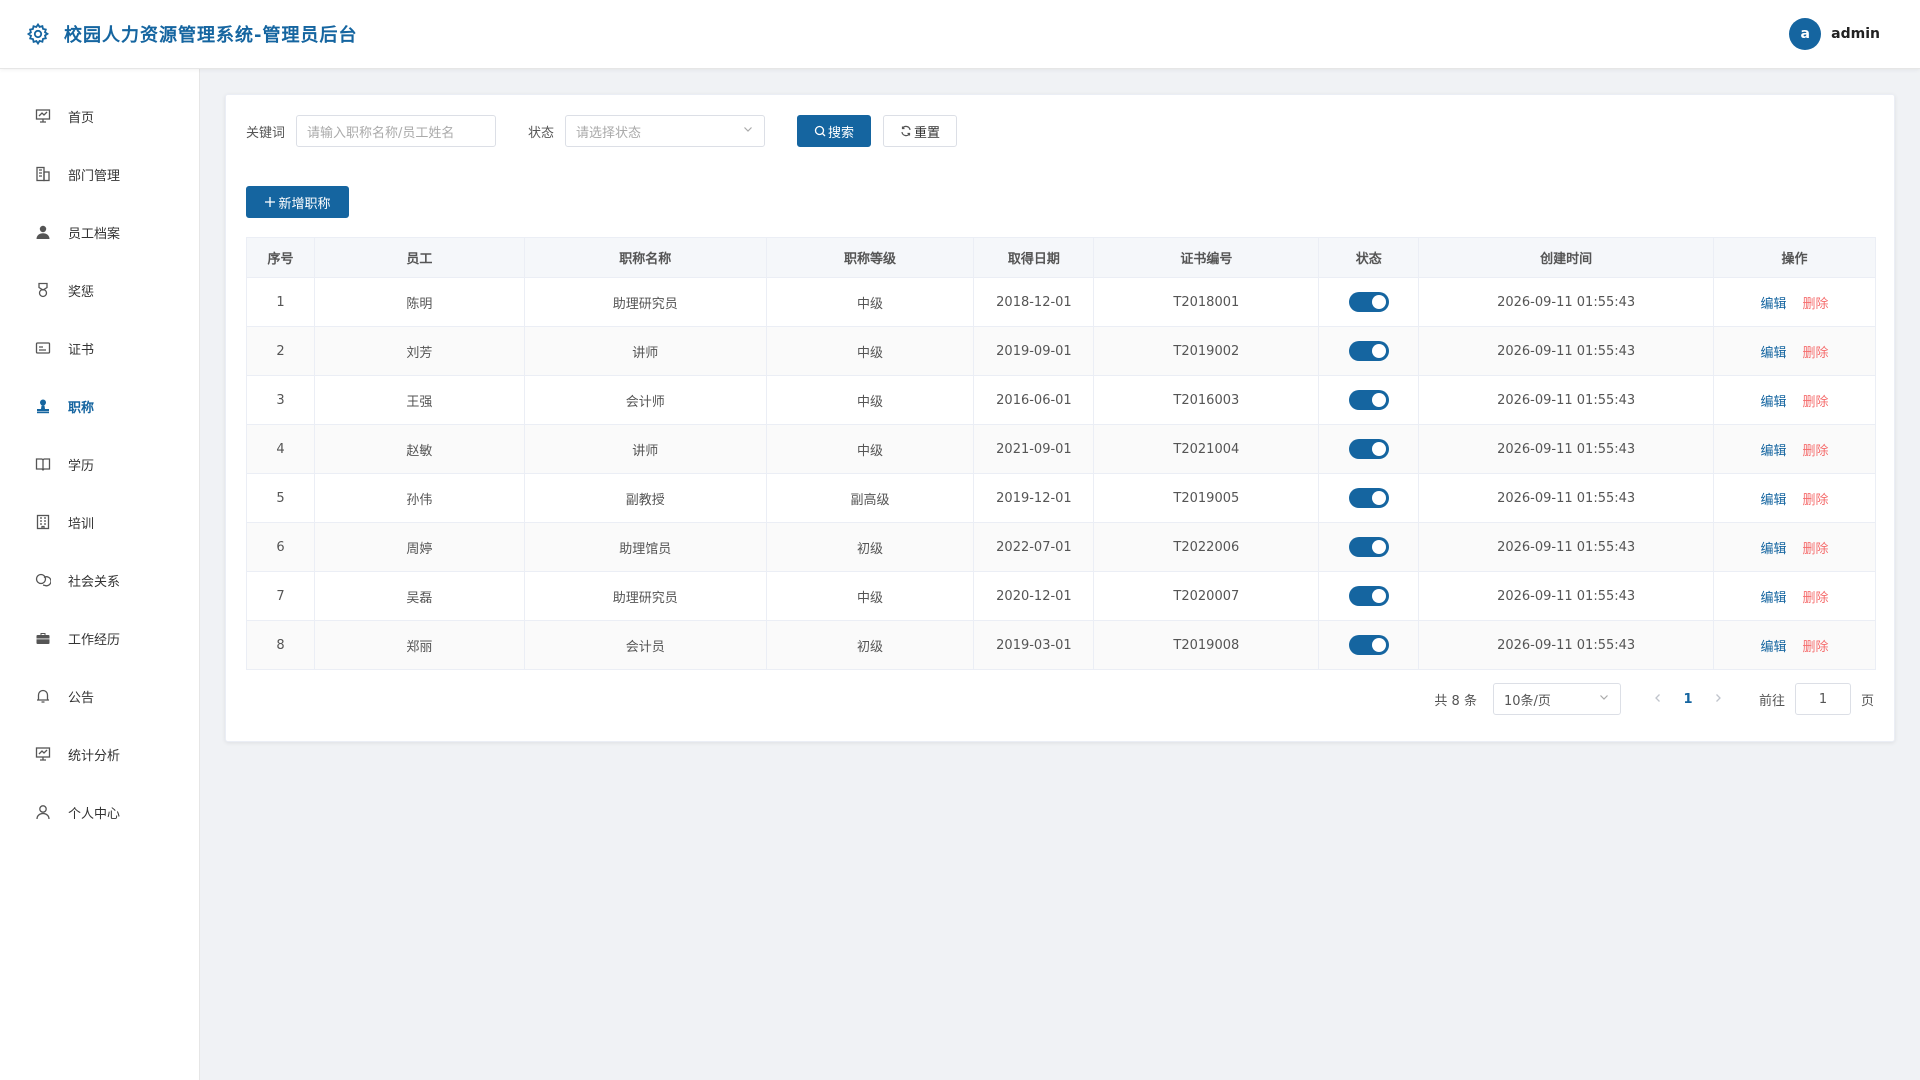  I want to click on sidebar-item-profile: 个人中心, so click(99, 812).